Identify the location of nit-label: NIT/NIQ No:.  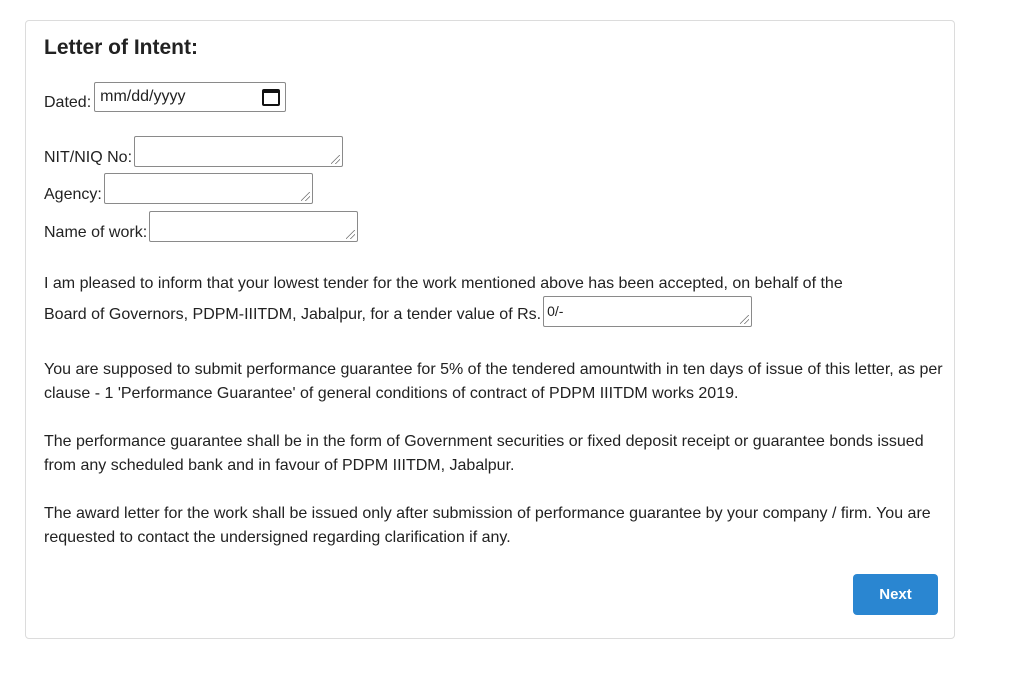
(88, 157).